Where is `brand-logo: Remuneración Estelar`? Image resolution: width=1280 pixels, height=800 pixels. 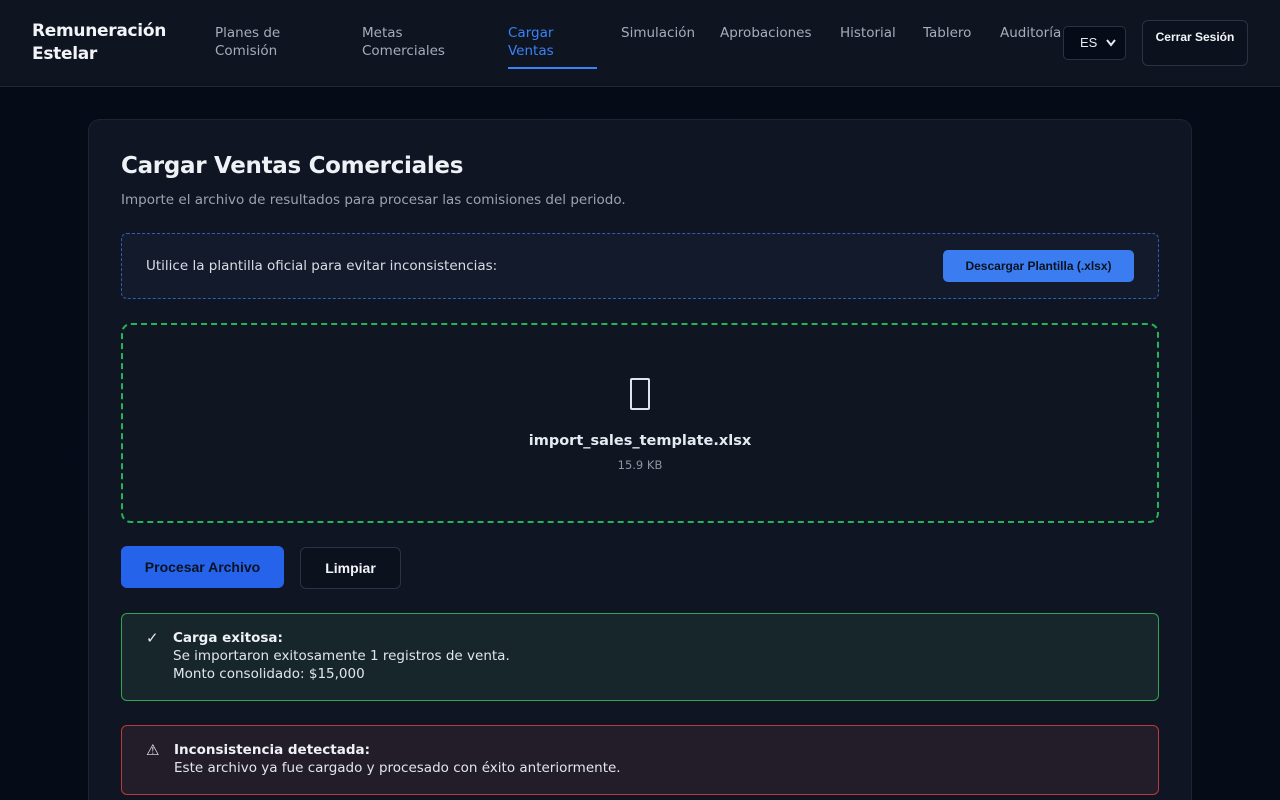
brand-logo: Remuneración Estelar is located at coordinates (107, 43).